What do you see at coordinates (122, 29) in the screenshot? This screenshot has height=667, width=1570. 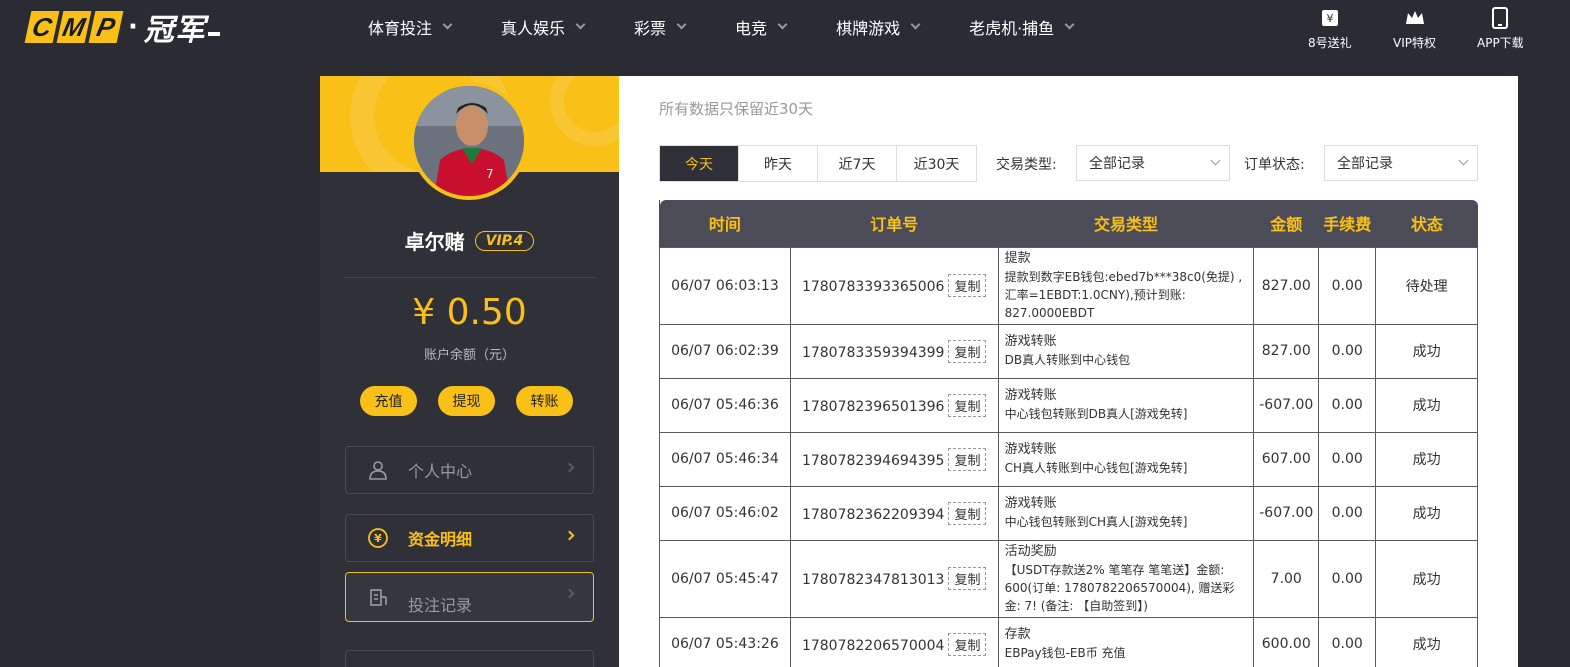 I see `site-logo: C M P · 冠军` at bounding box center [122, 29].